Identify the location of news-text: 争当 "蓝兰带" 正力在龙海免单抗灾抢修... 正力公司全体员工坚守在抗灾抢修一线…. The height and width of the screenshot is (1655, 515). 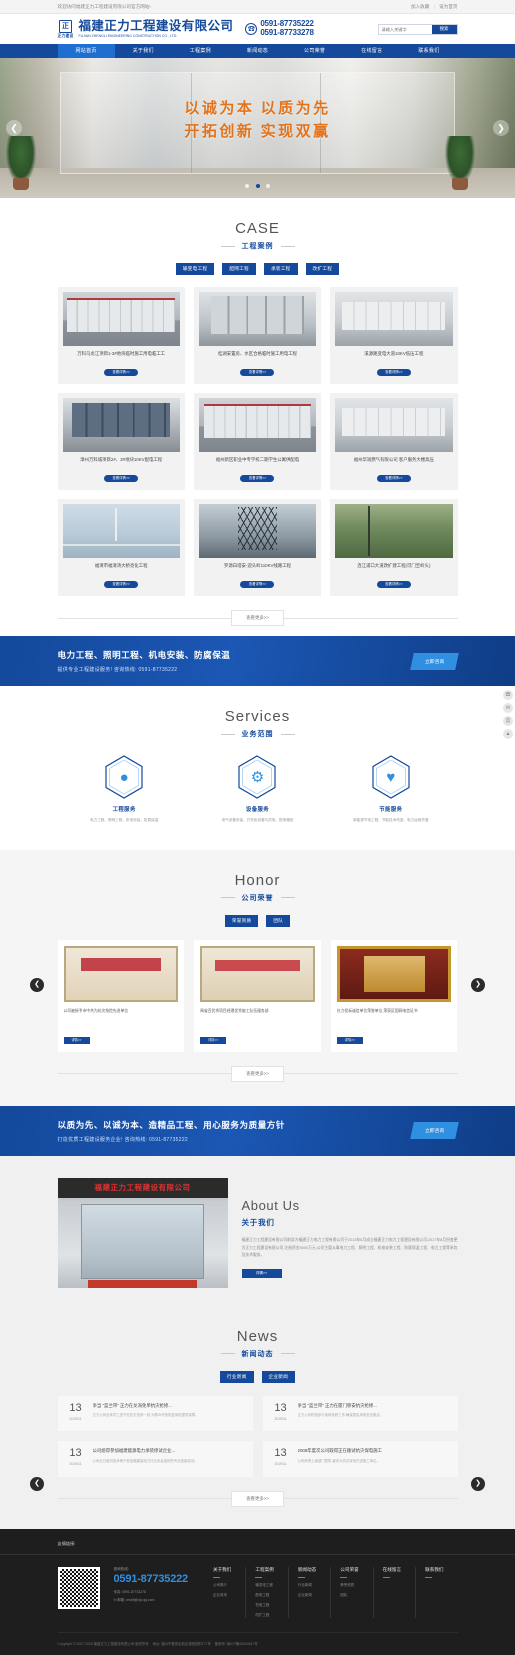
(169, 1414).